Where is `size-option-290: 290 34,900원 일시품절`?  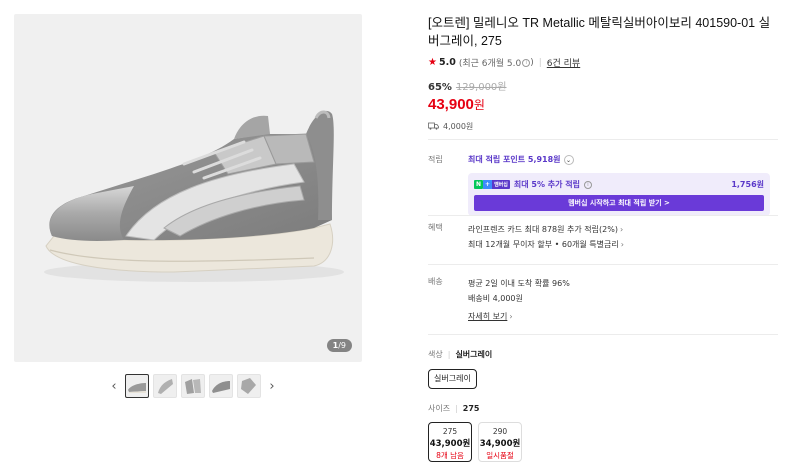
size-option-290: 290 34,900원 일시품절 is located at coordinates (500, 442).